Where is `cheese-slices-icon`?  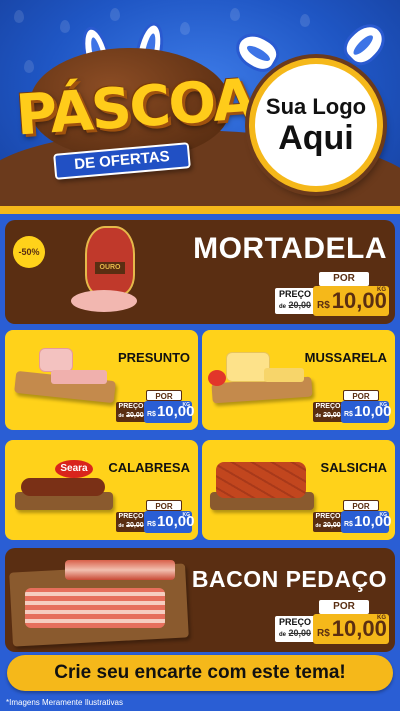 cheese-slices-icon is located at coordinates (284, 375).